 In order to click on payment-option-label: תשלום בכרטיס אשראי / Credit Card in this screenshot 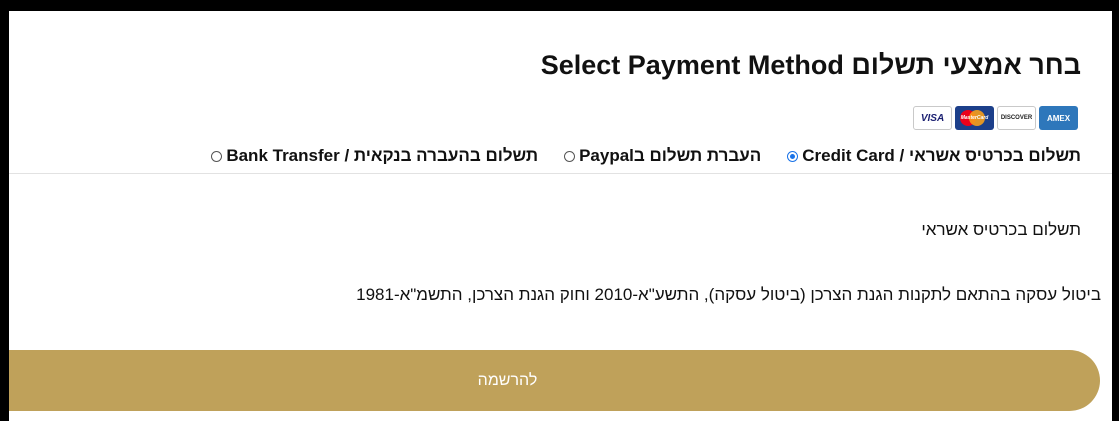, I will do `click(941, 155)`.